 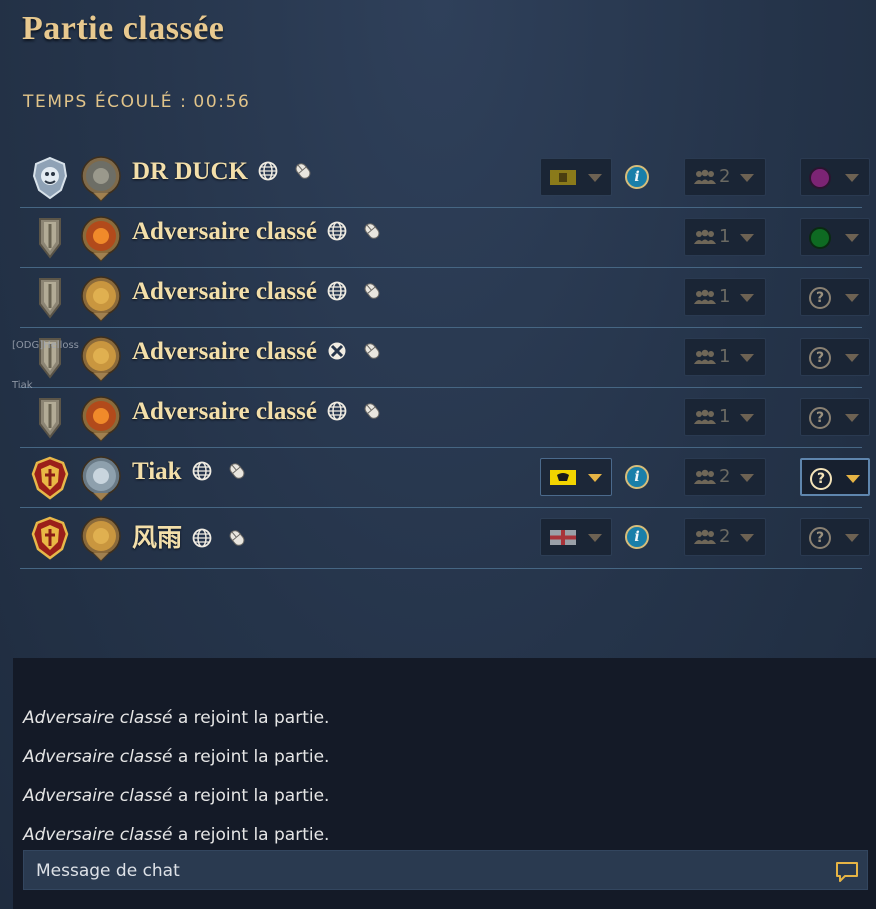 What do you see at coordinates (45, 345) in the screenshot?
I see `overlay-tag: [ODG]Helloss` at bounding box center [45, 345].